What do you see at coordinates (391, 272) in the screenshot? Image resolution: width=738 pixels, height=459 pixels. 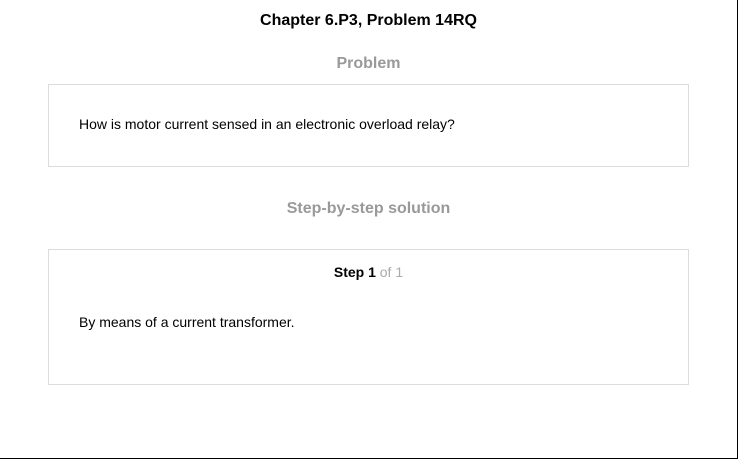 I see `step-total: of 1` at bounding box center [391, 272].